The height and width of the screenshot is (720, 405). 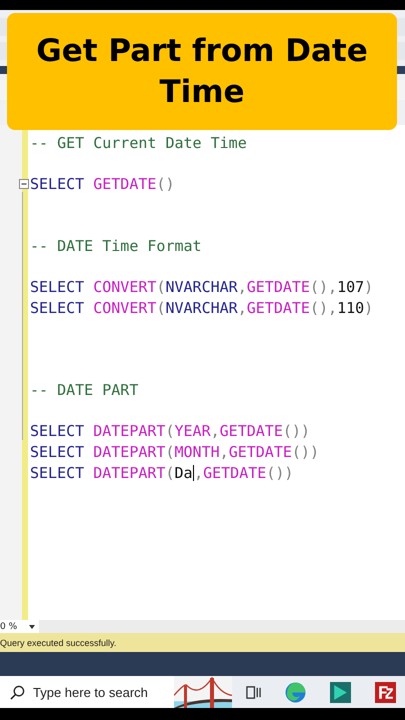 What do you see at coordinates (17, 692) in the screenshot?
I see `search-icon` at bounding box center [17, 692].